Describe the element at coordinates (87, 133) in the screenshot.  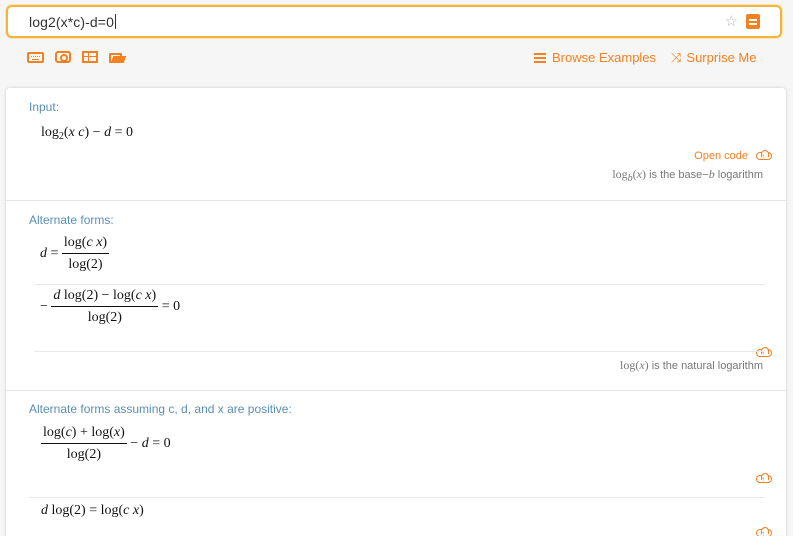
I see `input-formula: log2(x c) − d = 0` at that location.